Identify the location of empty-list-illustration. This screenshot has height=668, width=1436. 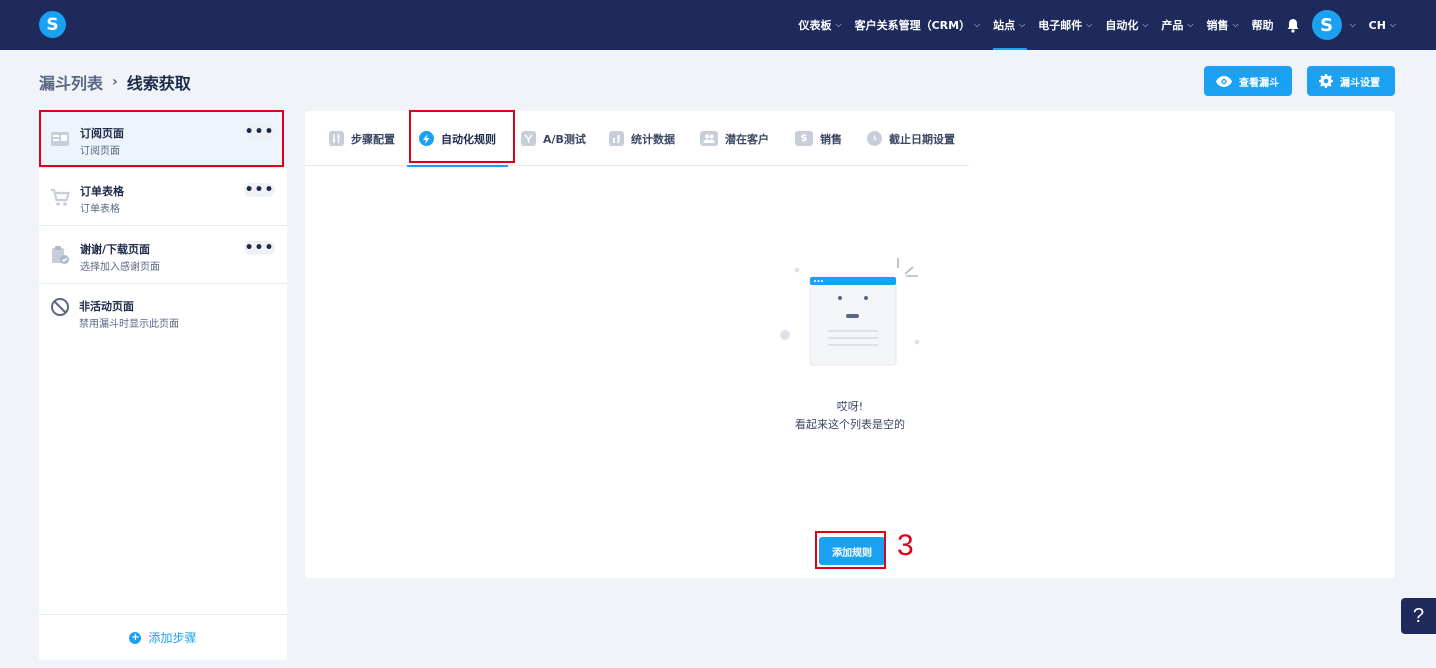
(850, 312).